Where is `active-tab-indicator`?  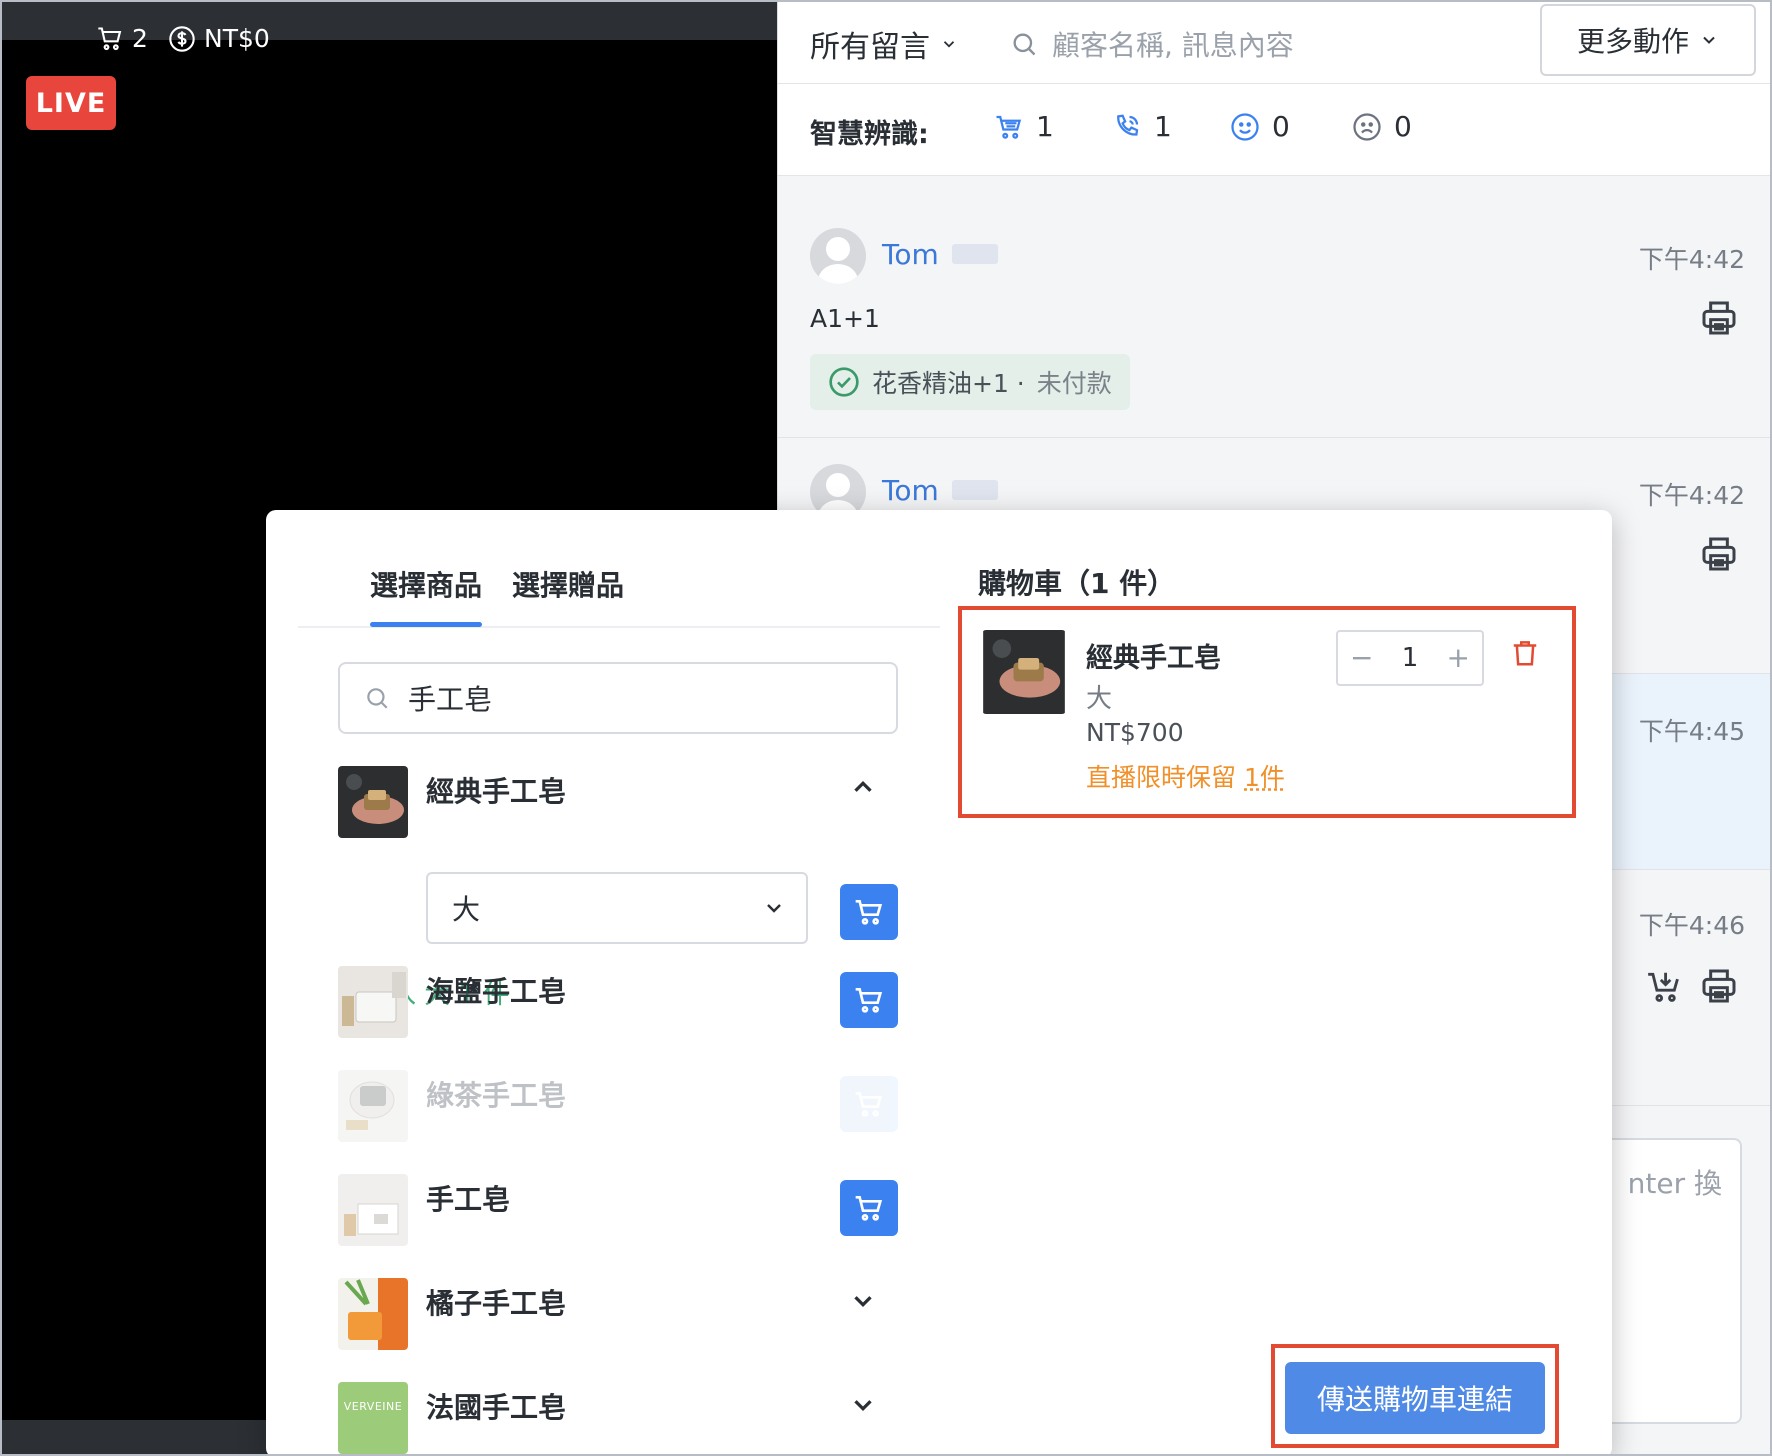
active-tab-indicator is located at coordinates (426, 624).